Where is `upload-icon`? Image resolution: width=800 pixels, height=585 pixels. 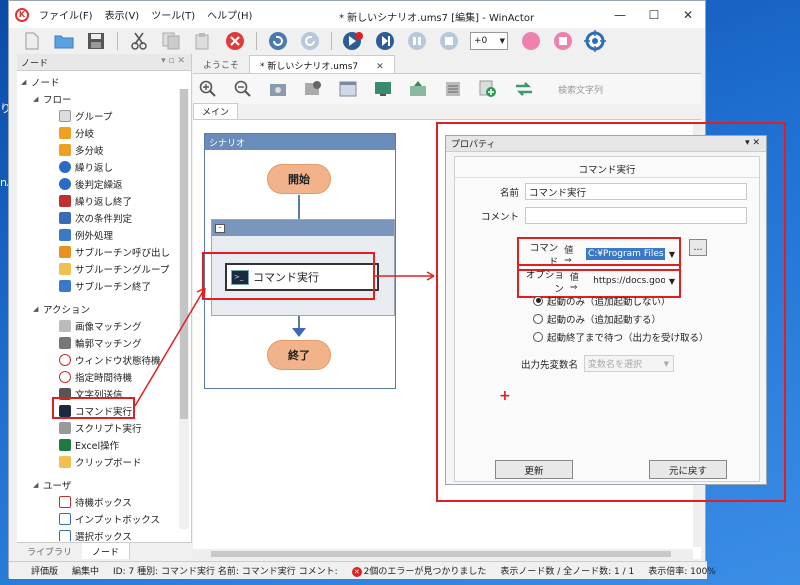 upload-icon is located at coordinates (418, 89).